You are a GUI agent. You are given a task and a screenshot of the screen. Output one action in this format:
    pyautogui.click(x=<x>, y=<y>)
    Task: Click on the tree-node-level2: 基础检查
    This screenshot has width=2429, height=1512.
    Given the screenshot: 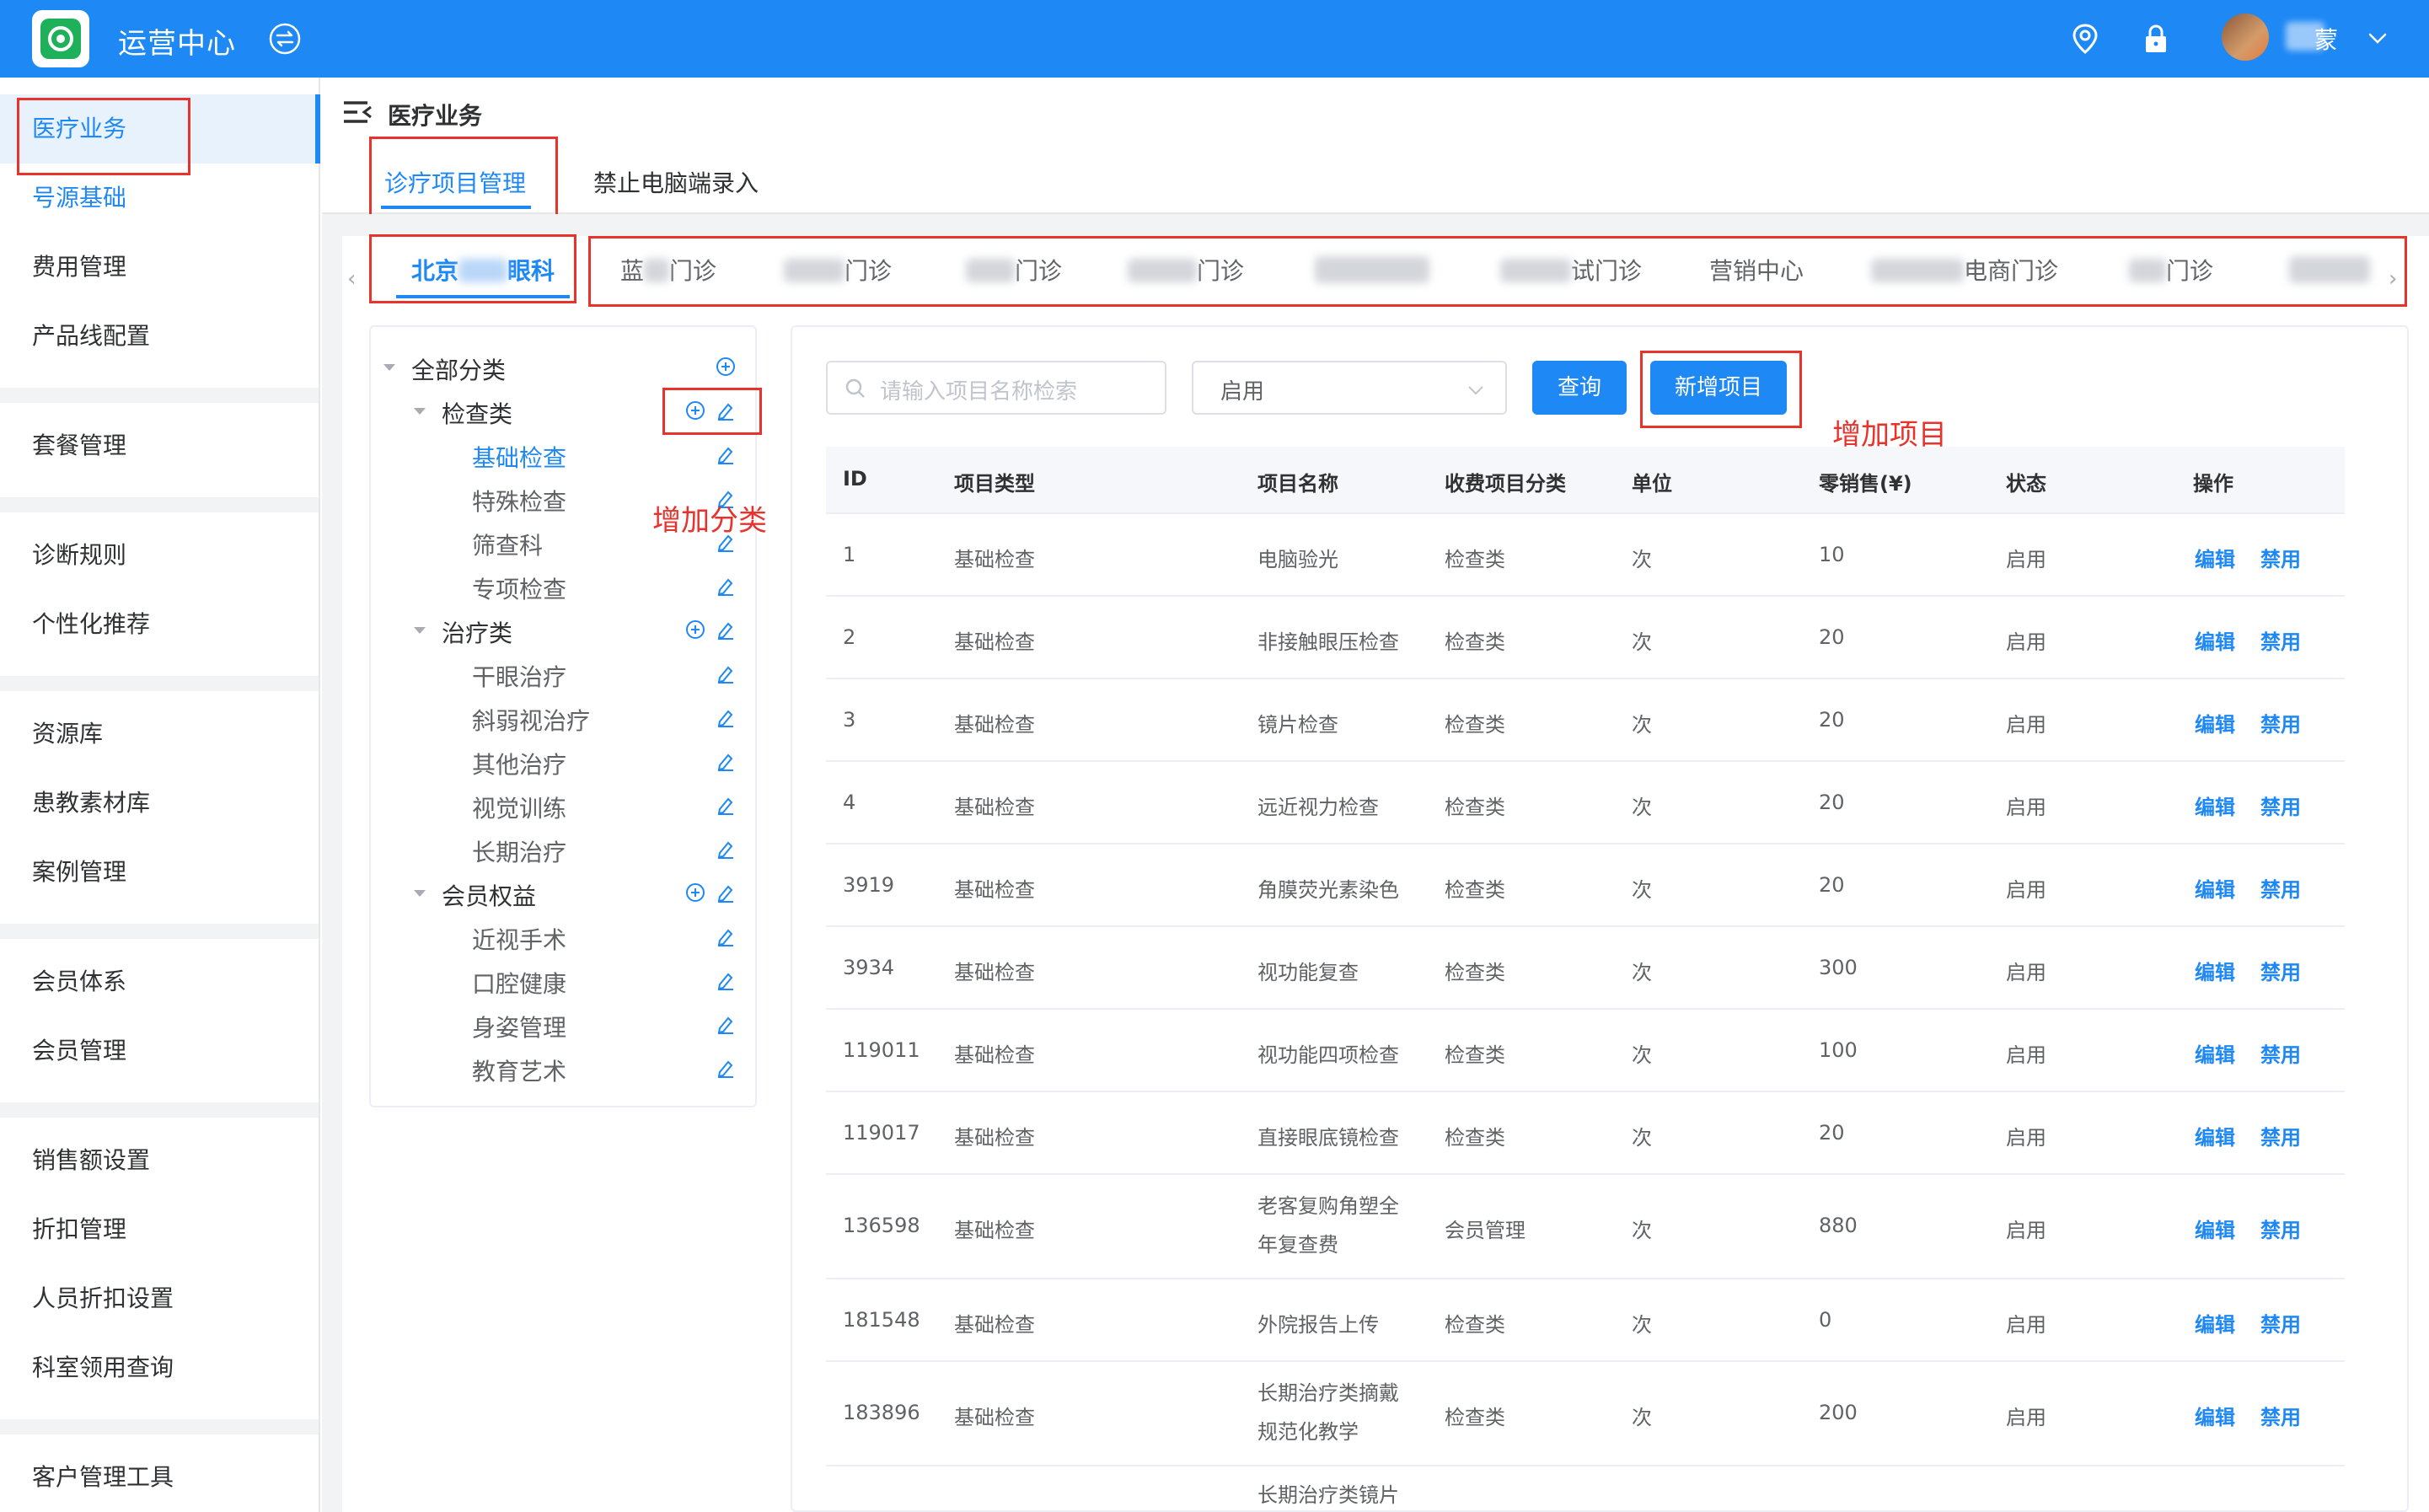 What is the action you would take?
    pyautogui.click(x=519, y=457)
    